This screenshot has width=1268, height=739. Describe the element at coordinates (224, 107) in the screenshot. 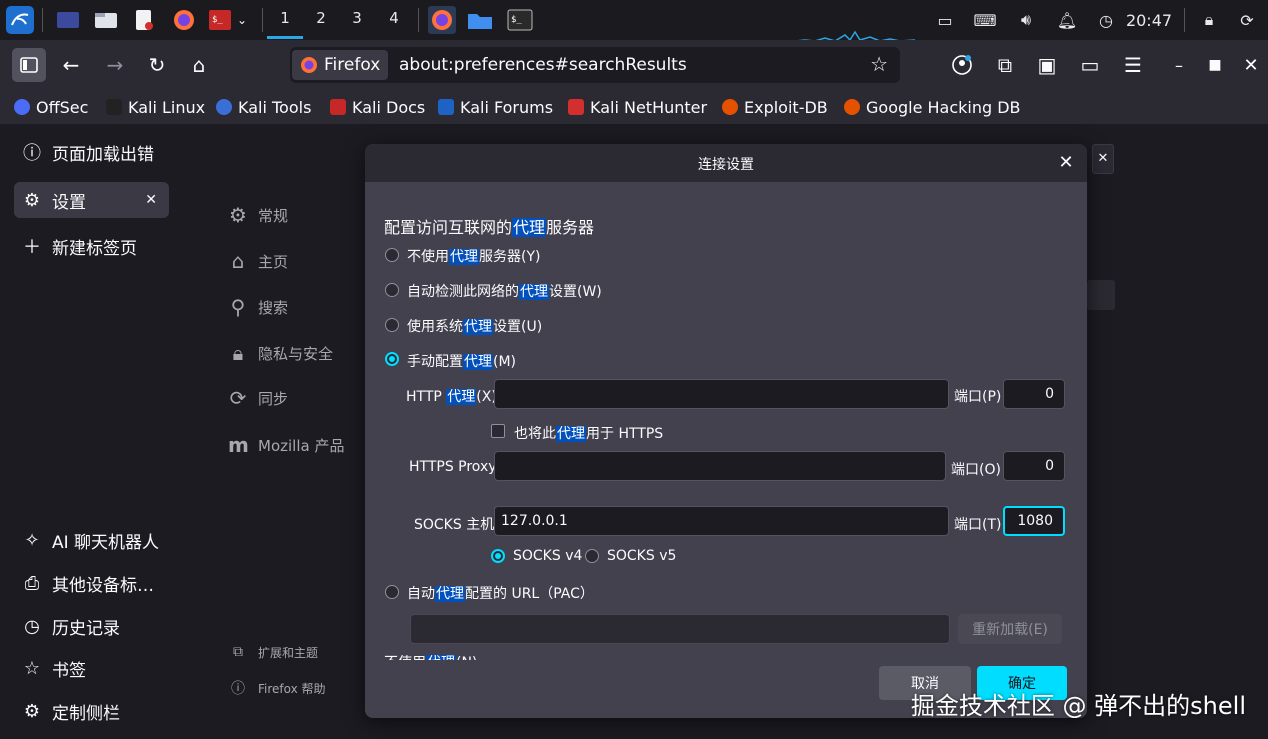

I see `kali-tools-icon` at that location.